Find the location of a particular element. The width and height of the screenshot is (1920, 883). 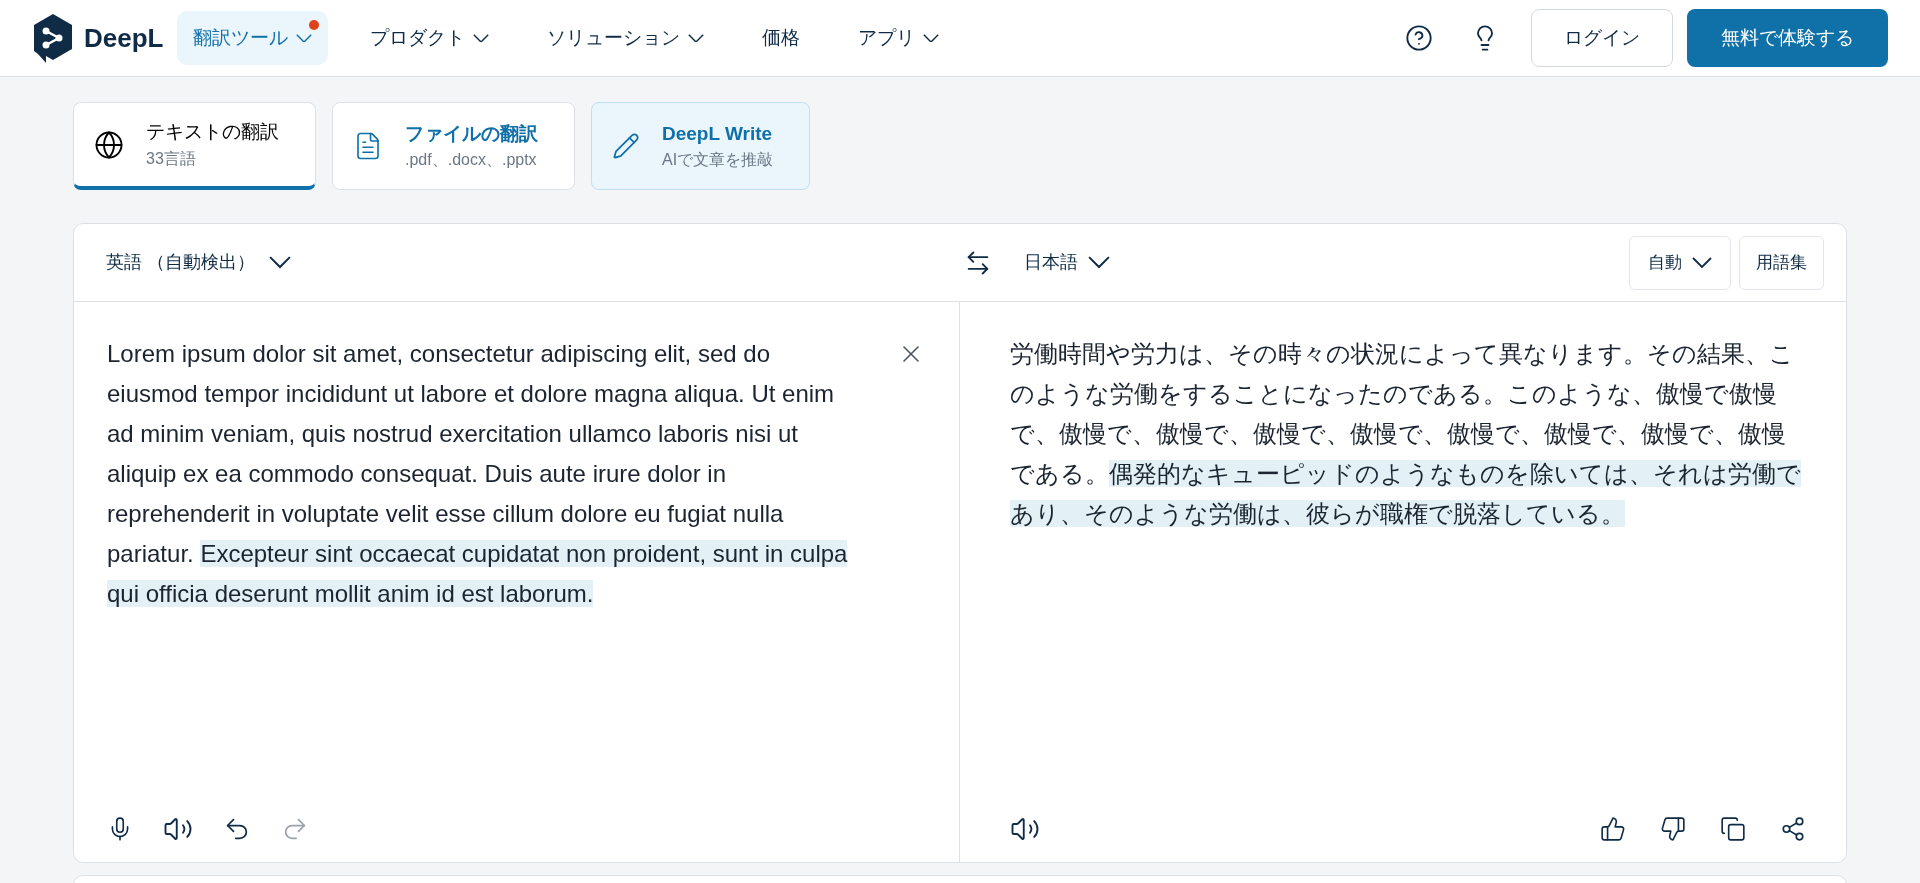

nav-menu-item: アプリ is located at coordinates (899, 38).